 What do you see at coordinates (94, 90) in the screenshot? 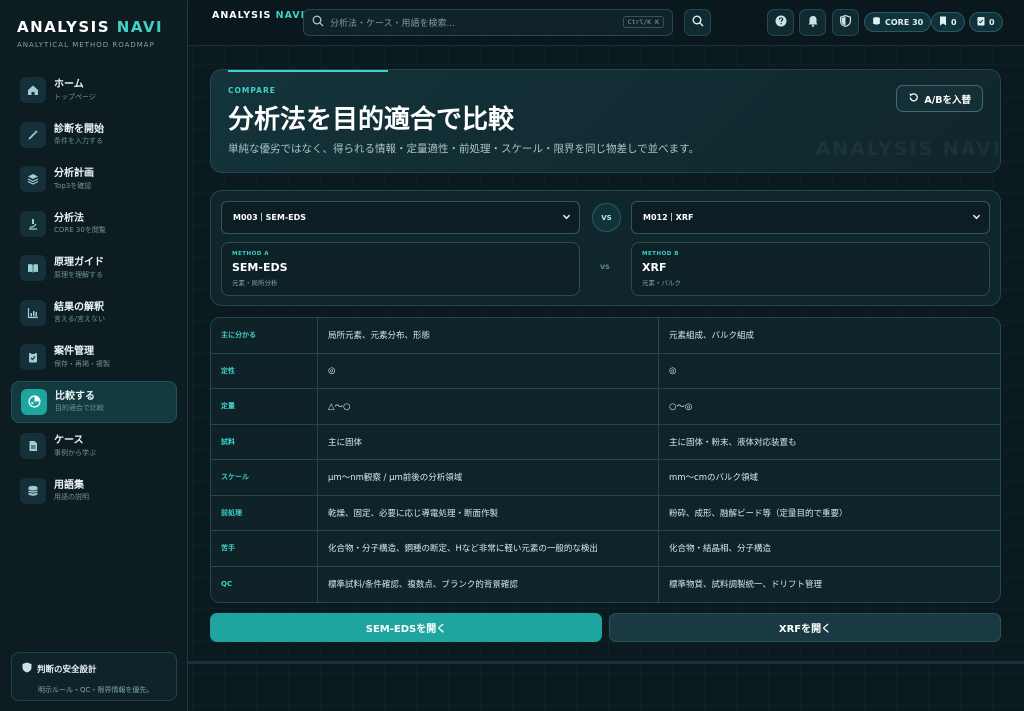
I see `sidebar-item-home: ホーム トップページ` at bounding box center [94, 90].